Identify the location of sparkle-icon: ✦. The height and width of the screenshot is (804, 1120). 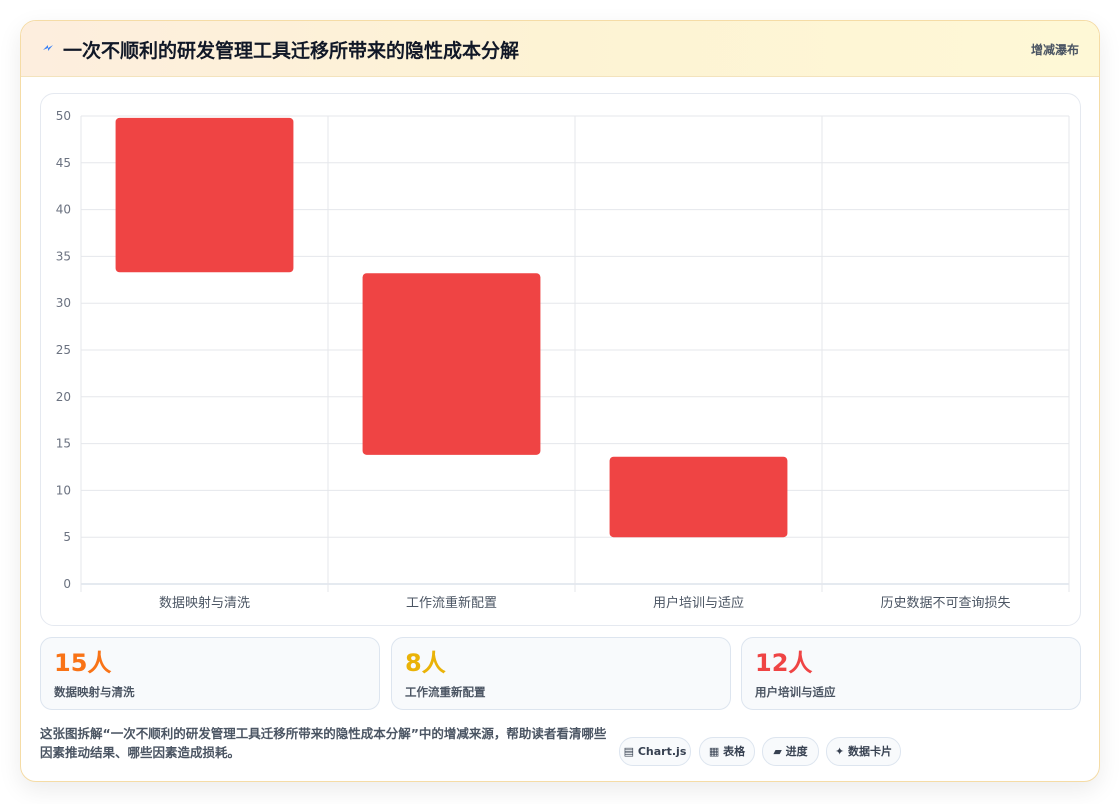
(839, 751).